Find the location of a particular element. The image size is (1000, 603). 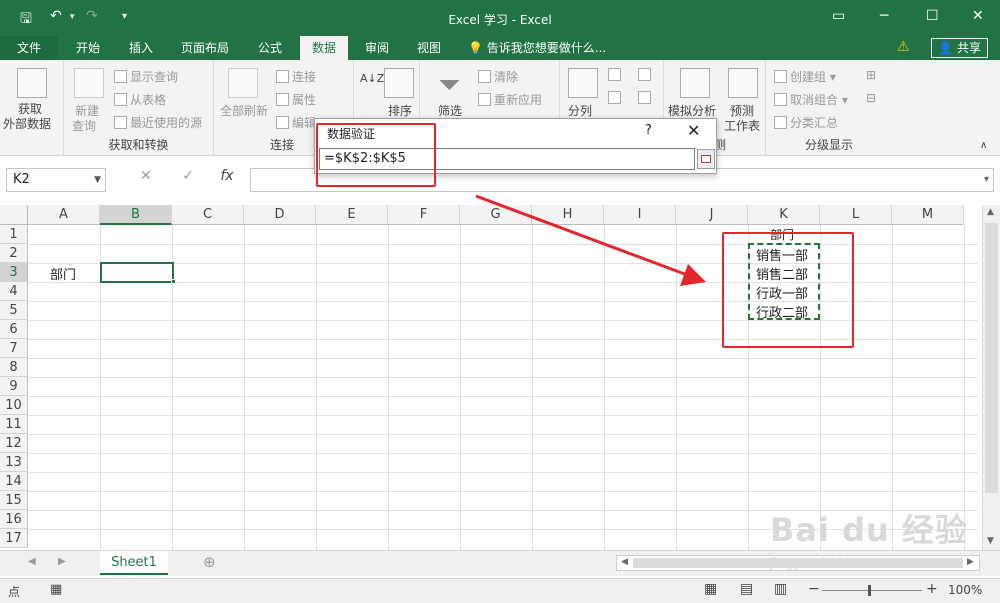

range-picker-icon is located at coordinates (706, 159).